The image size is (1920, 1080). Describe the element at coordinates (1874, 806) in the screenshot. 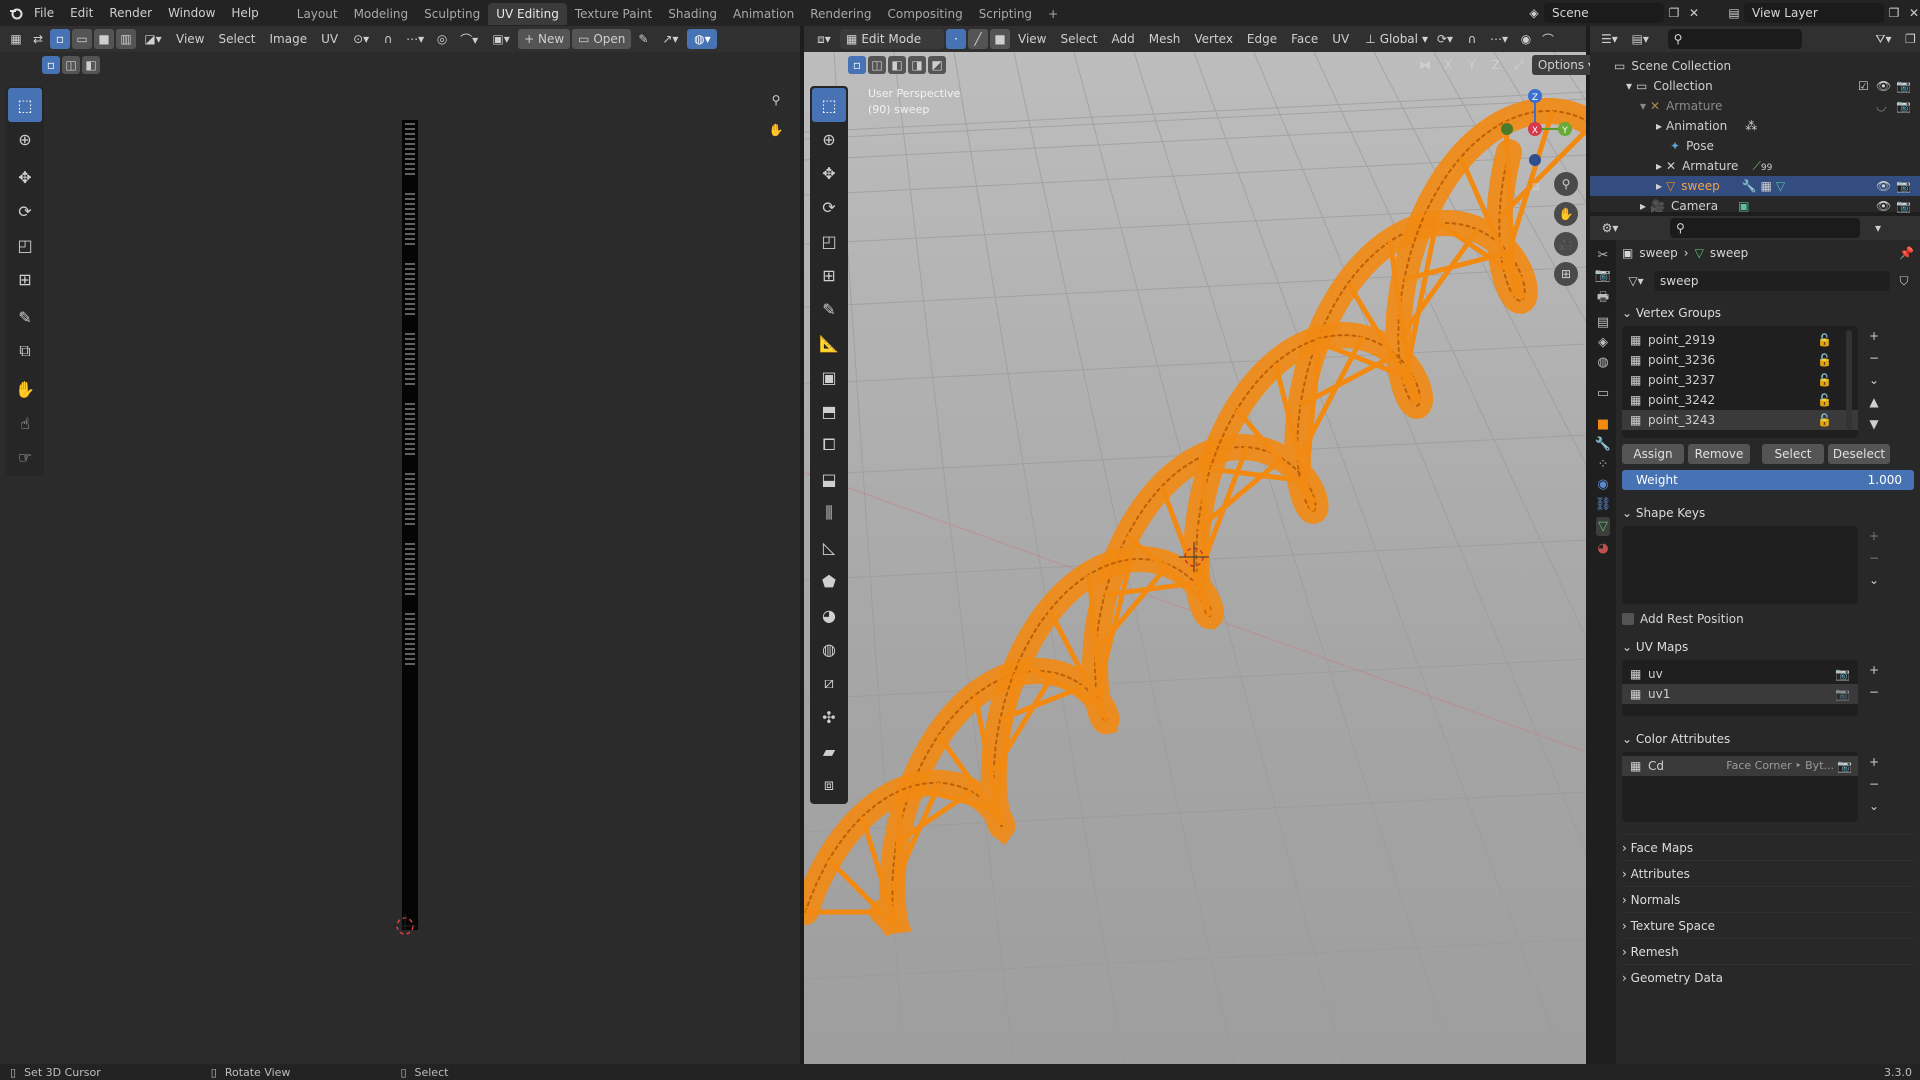

I see `color-specials-icon: ⌄` at that location.